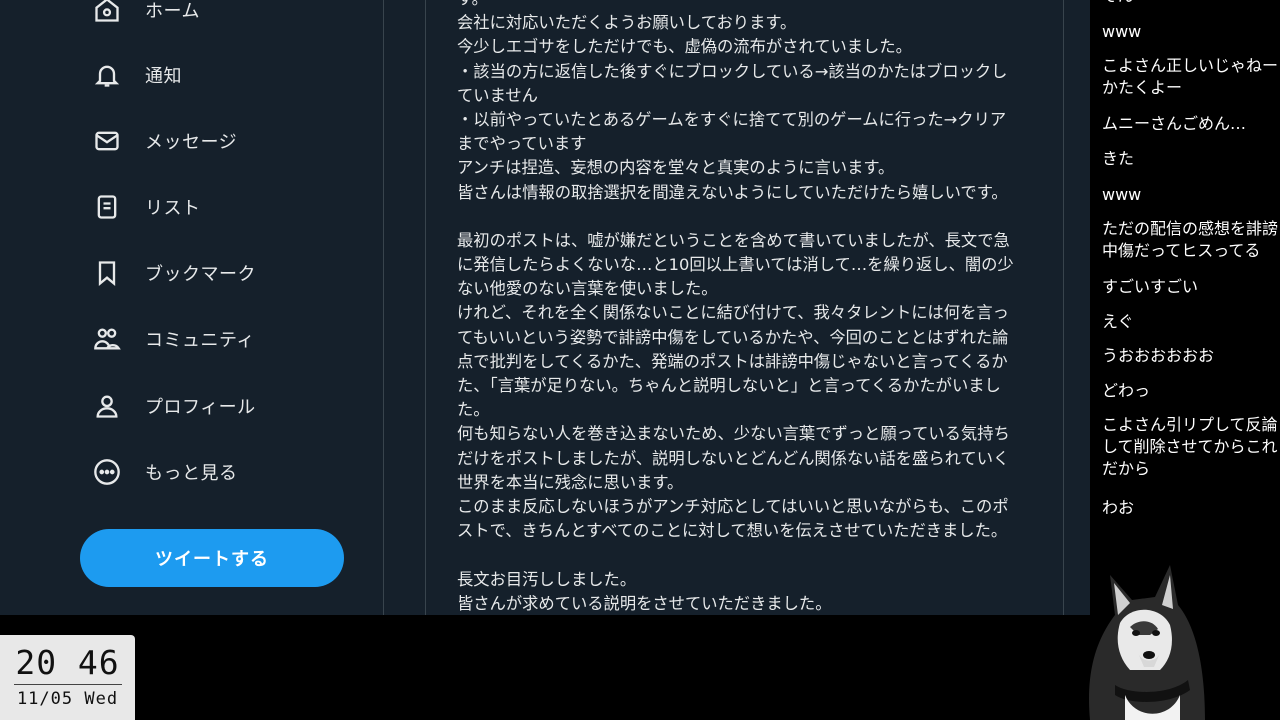 The image size is (1280, 720). I want to click on community-icon, so click(107, 339).